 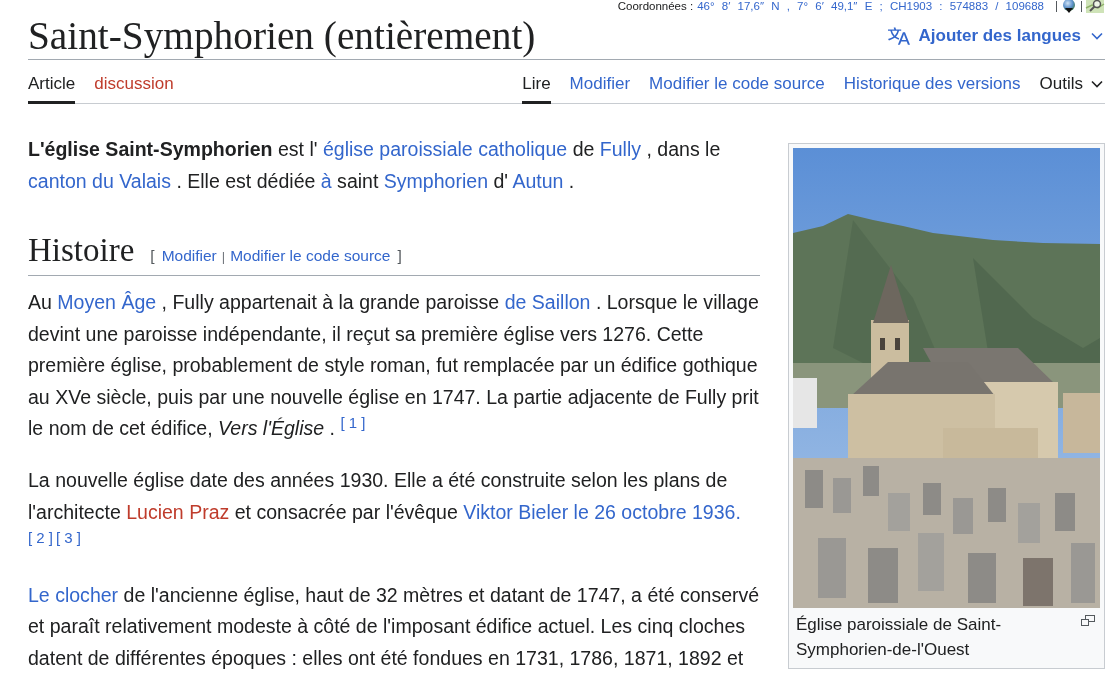 I want to click on translate-icon, so click(x=898, y=35).